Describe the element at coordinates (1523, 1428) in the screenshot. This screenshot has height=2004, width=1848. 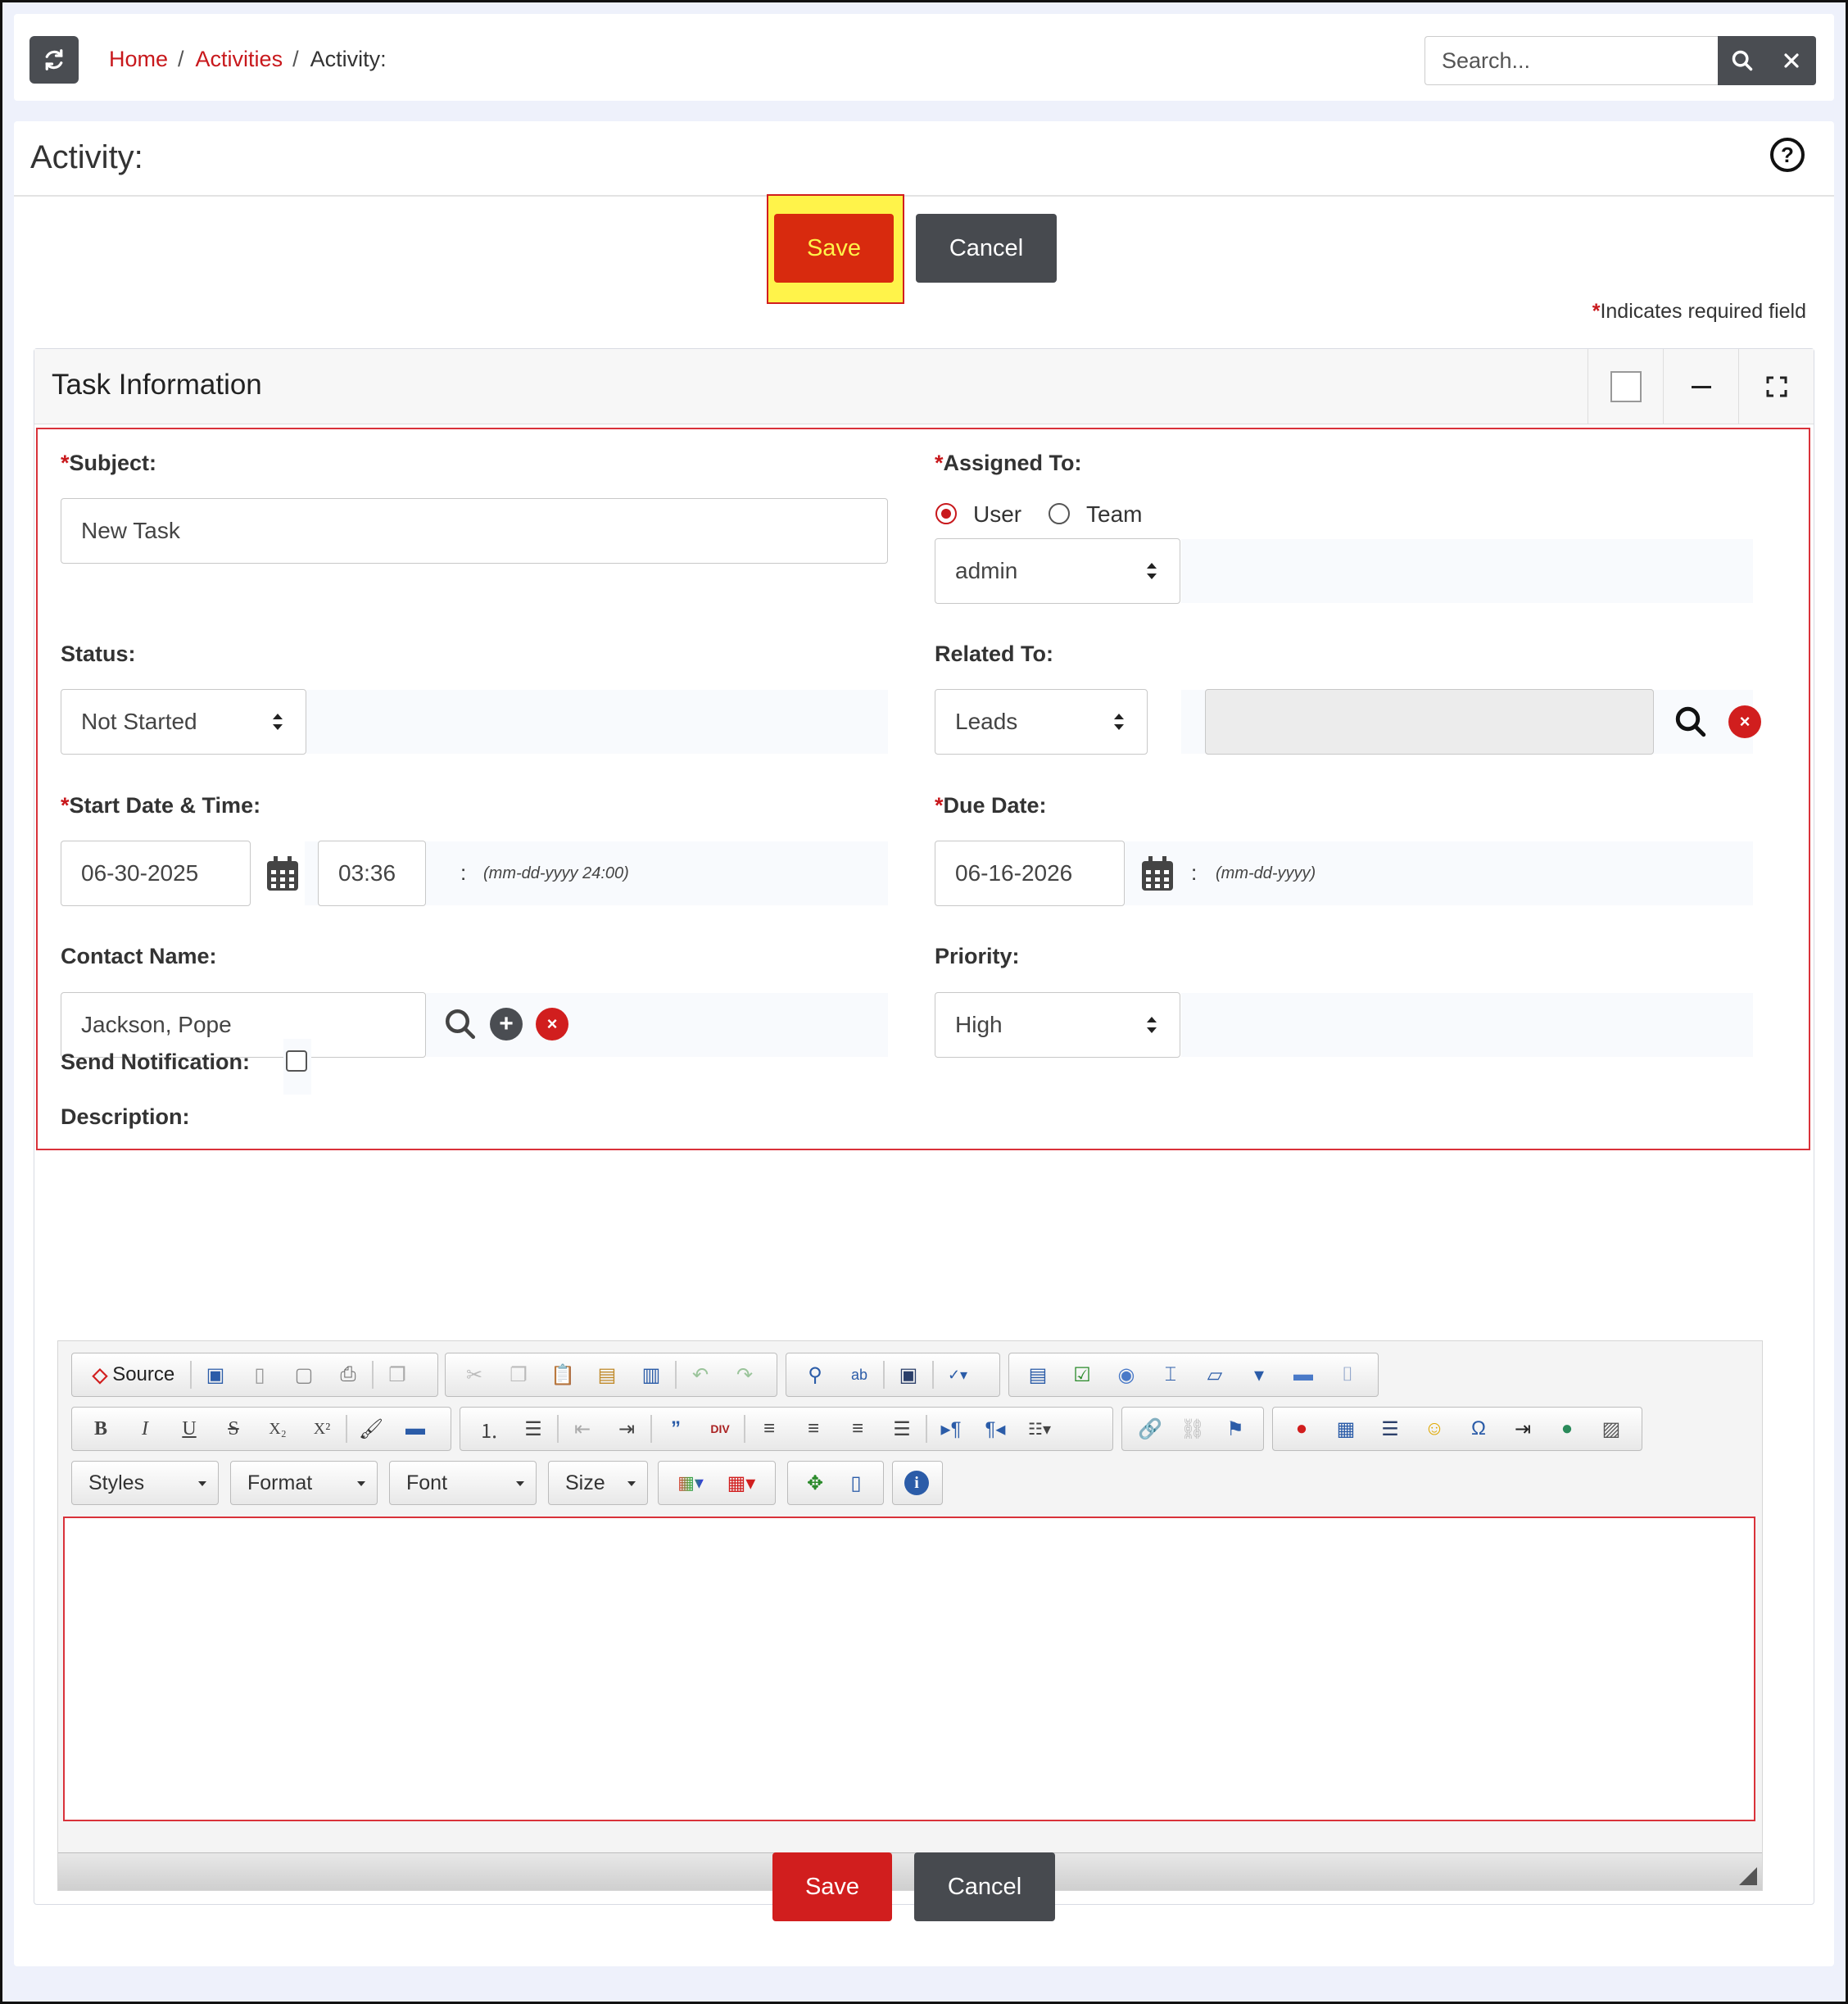
I see `page-break-button: ⇥` at that location.